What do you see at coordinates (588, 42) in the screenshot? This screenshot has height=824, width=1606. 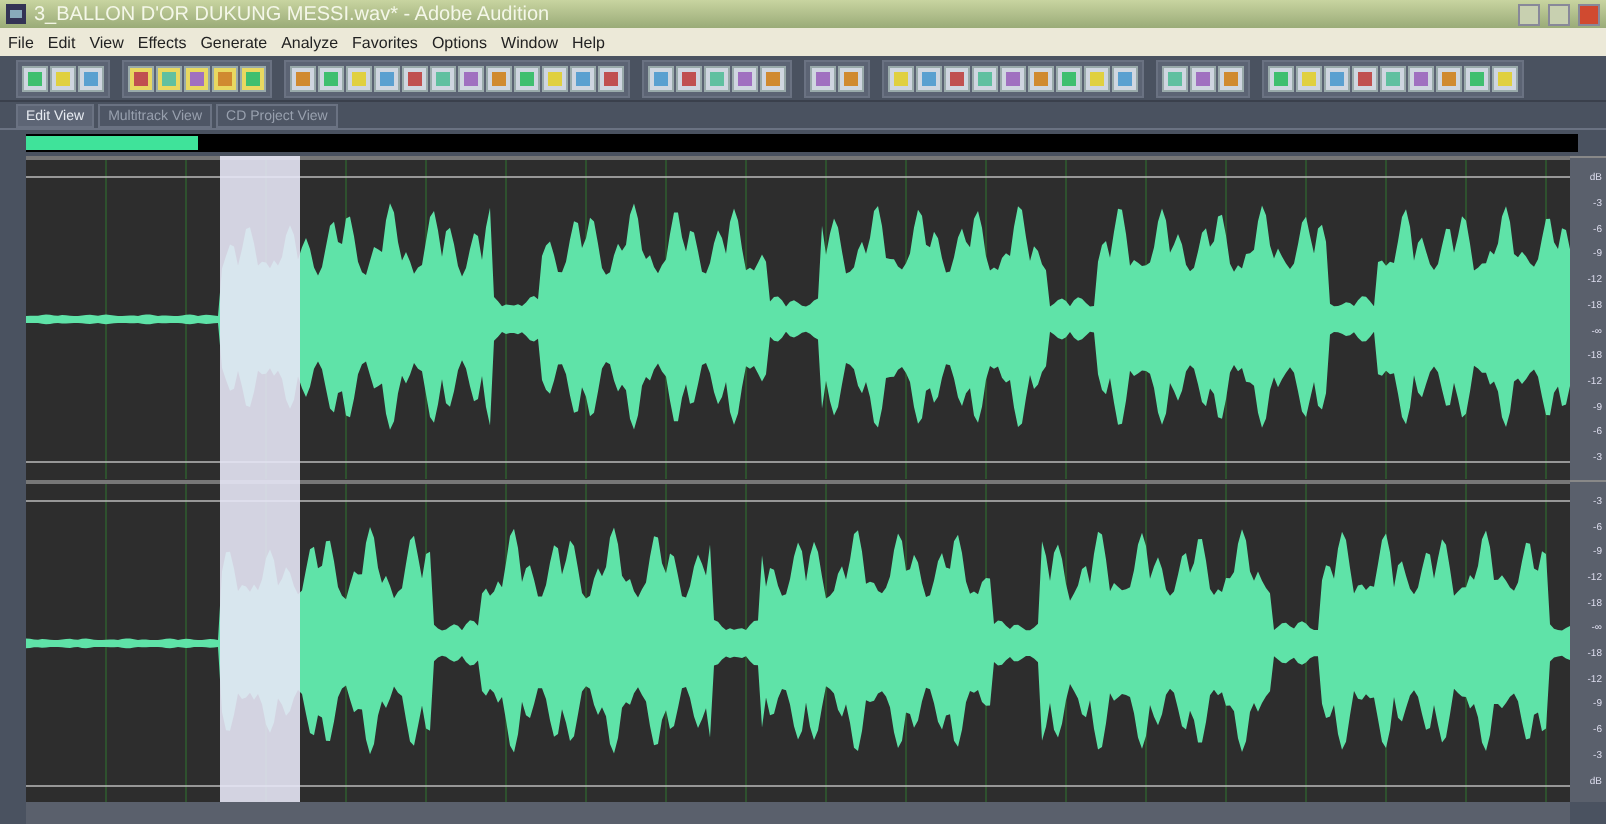 I see `menu-item: Help` at bounding box center [588, 42].